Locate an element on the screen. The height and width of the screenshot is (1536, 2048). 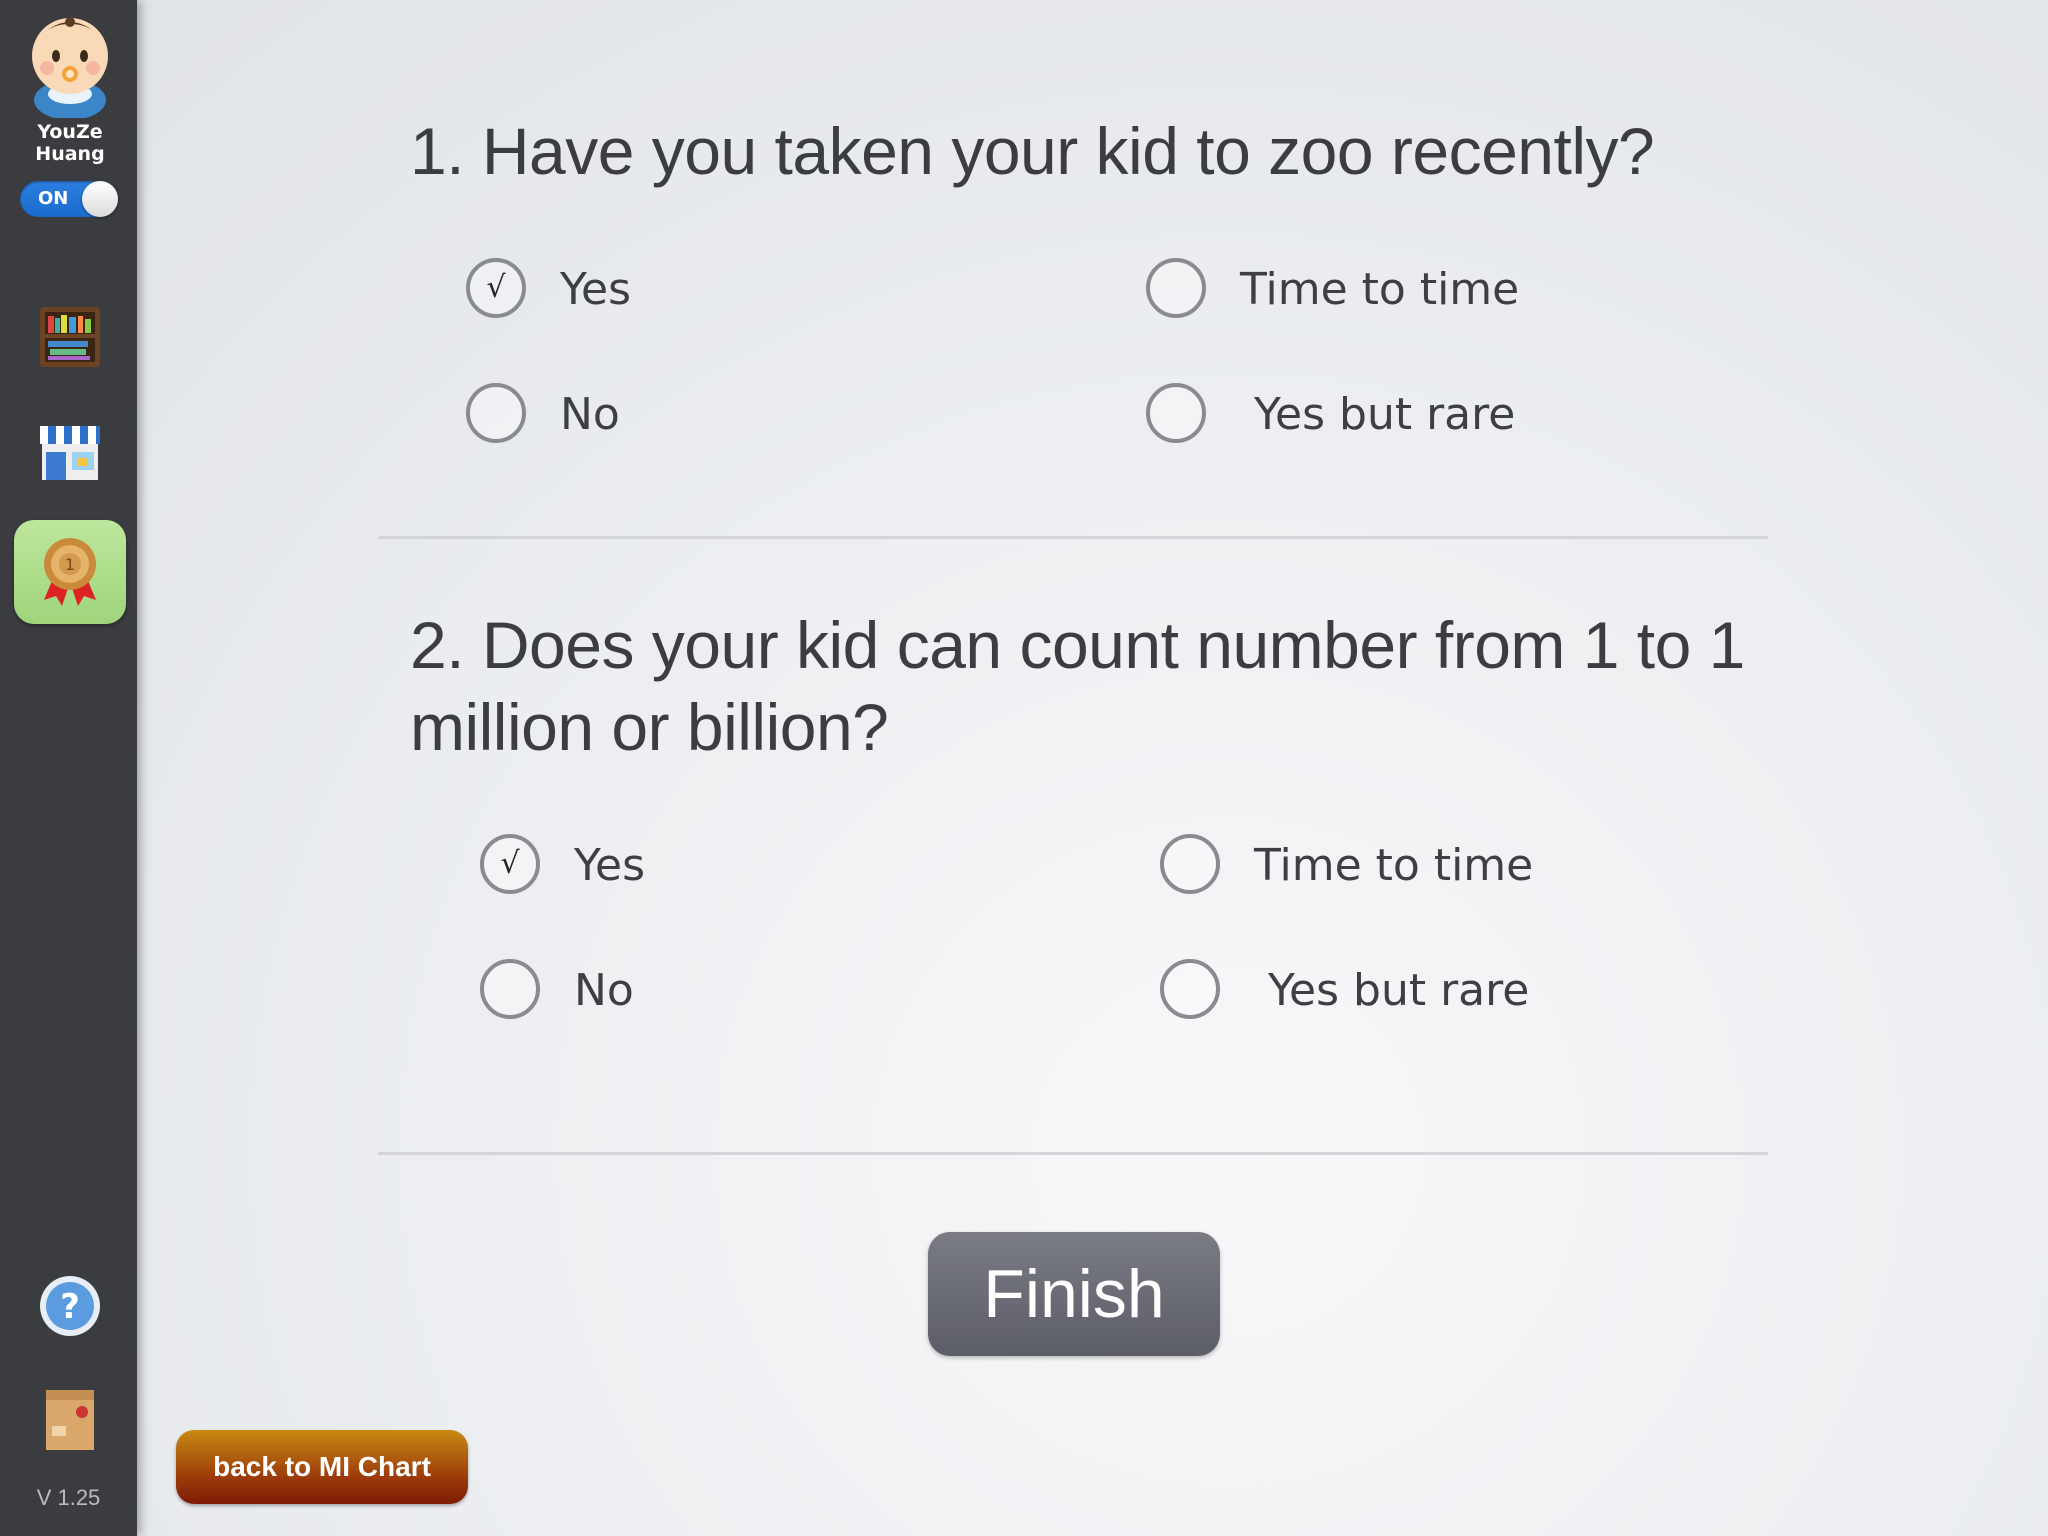
package-icon is located at coordinates (70, 1420).